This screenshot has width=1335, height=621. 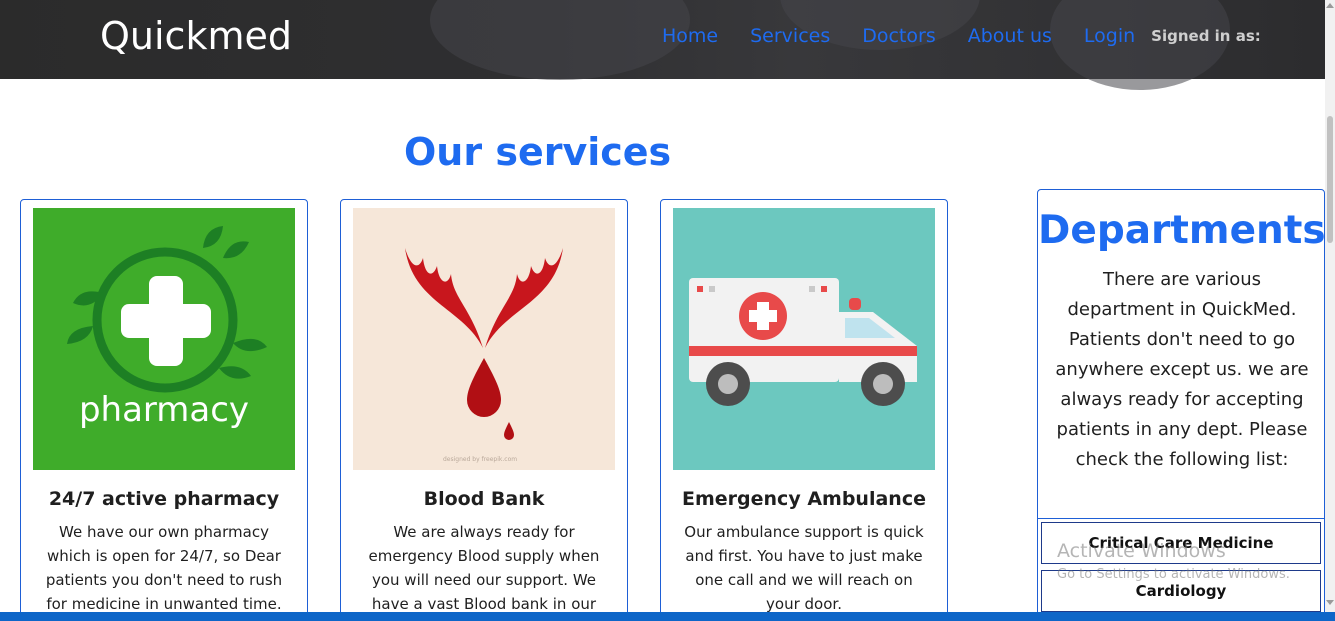 I want to click on nav-link-about-us: About us, so click(x=1010, y=36).